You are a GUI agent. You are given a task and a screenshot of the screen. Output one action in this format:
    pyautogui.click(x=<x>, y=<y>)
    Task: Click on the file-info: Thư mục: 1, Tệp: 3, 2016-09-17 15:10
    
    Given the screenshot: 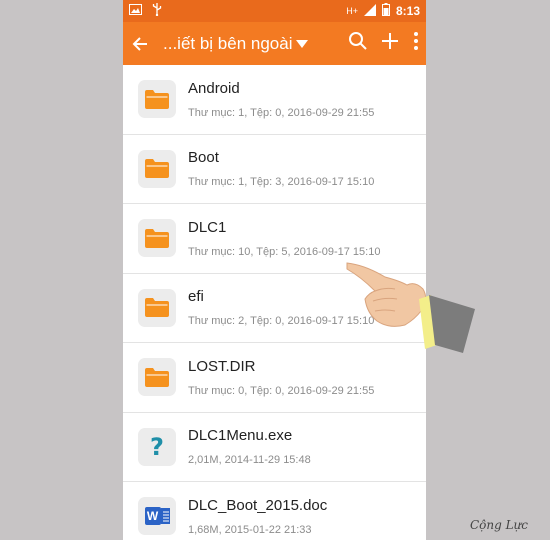 What is the action you would take?
    pyautogui.click(x=281, y=182)
    